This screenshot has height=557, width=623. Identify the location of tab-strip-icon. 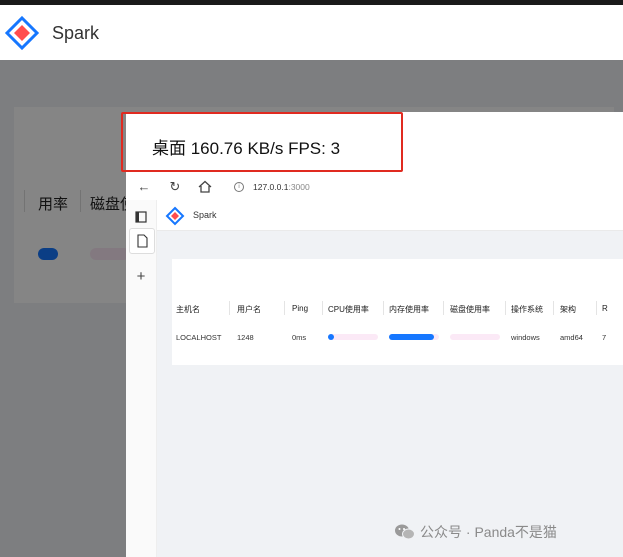
(141, 217).